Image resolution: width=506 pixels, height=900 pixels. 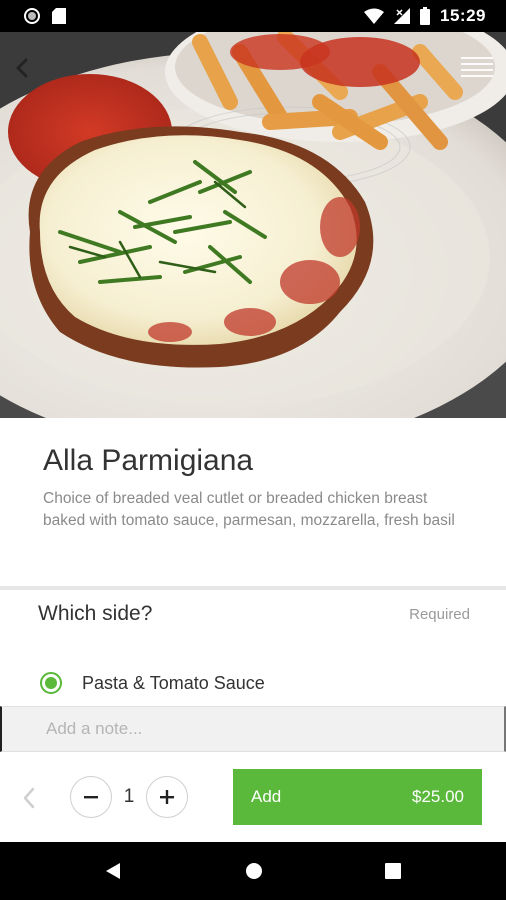 I want to click on back-button, so click(x=22, y=68).